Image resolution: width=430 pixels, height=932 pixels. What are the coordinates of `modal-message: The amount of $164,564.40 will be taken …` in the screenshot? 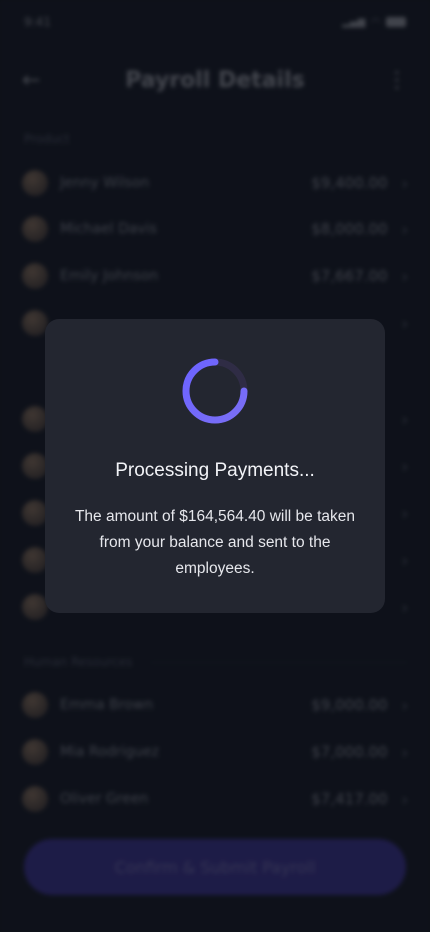 It's located at (215, 542).